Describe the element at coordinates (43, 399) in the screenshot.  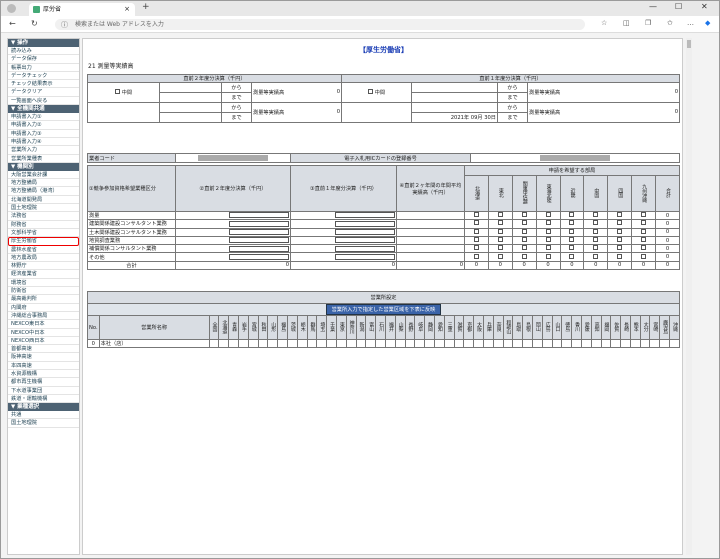
I see `sidebar-item: 鉄道・運輸機構` at that location.